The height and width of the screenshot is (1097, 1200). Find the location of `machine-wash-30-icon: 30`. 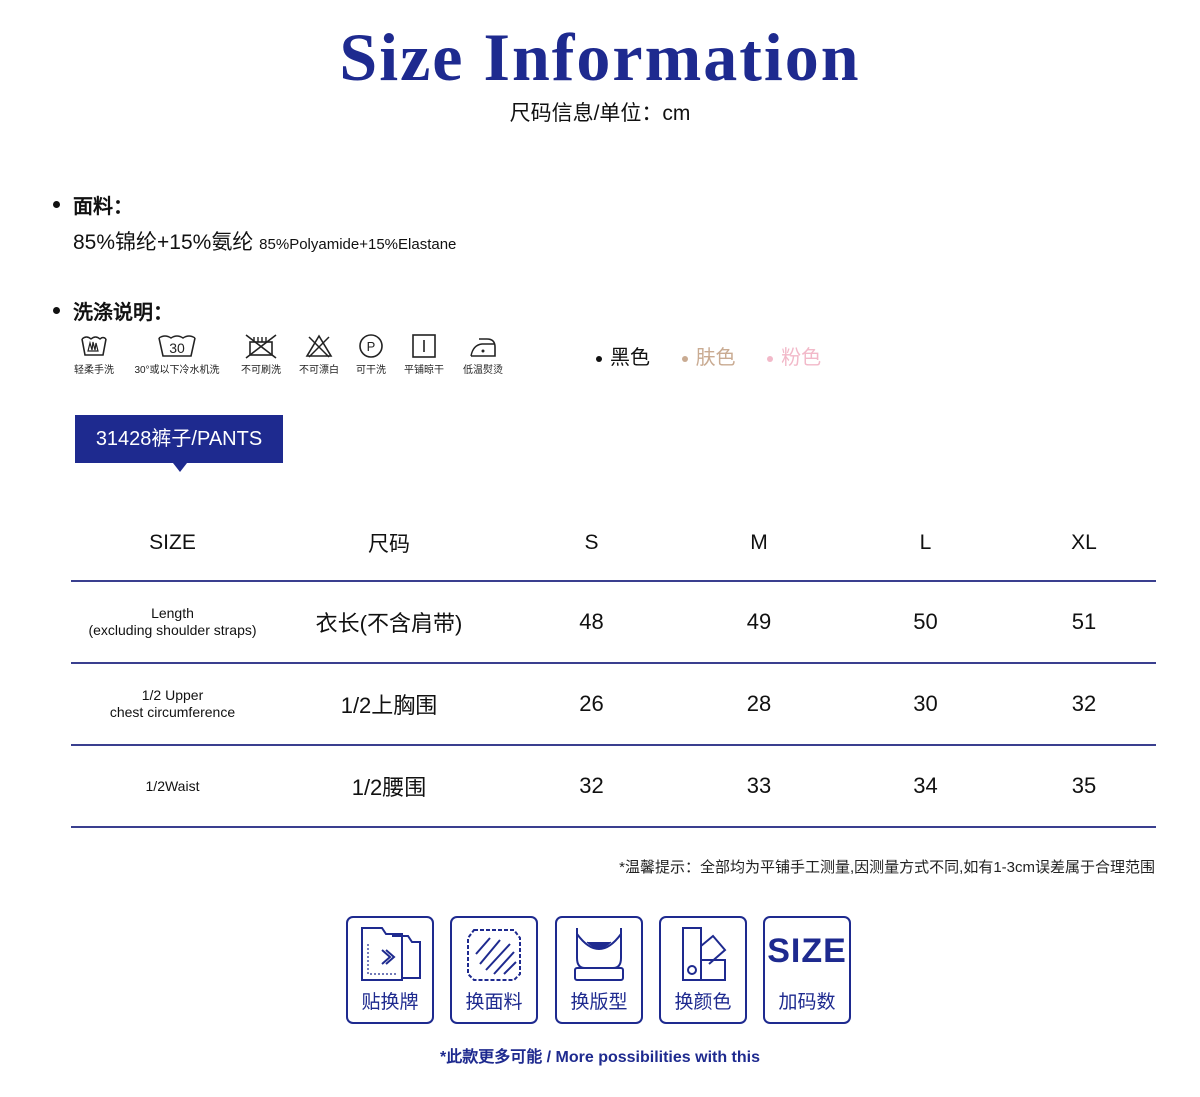

machine-wash-30-icon: 30 is located at coordinates (177, 346).